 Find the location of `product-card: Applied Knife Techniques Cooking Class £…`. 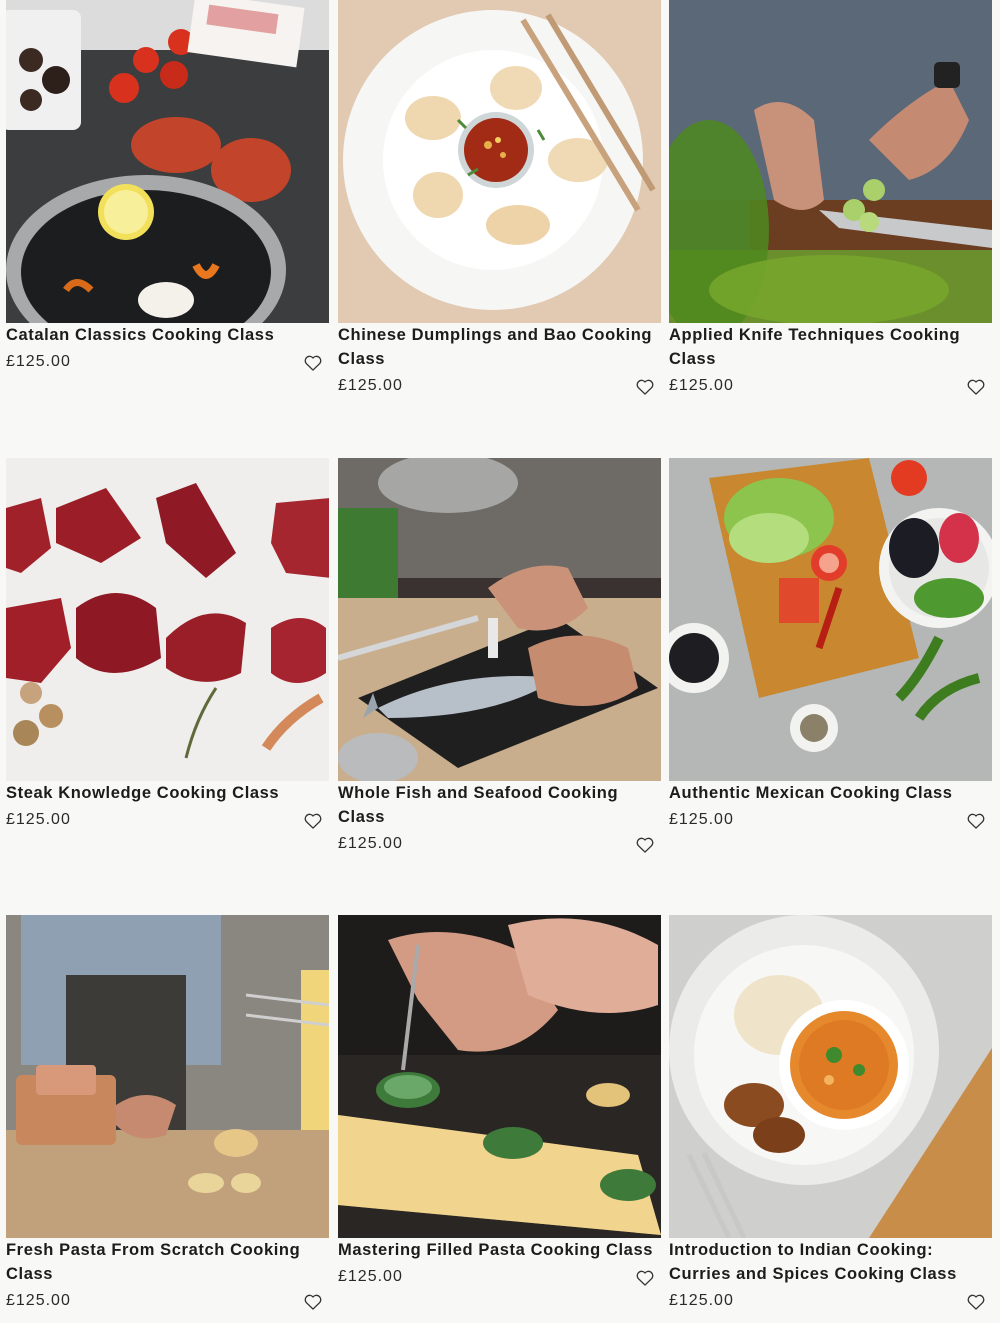

product-card: Applied Knife Techniques Cooking Class £… is located at coordinates (830, 197).